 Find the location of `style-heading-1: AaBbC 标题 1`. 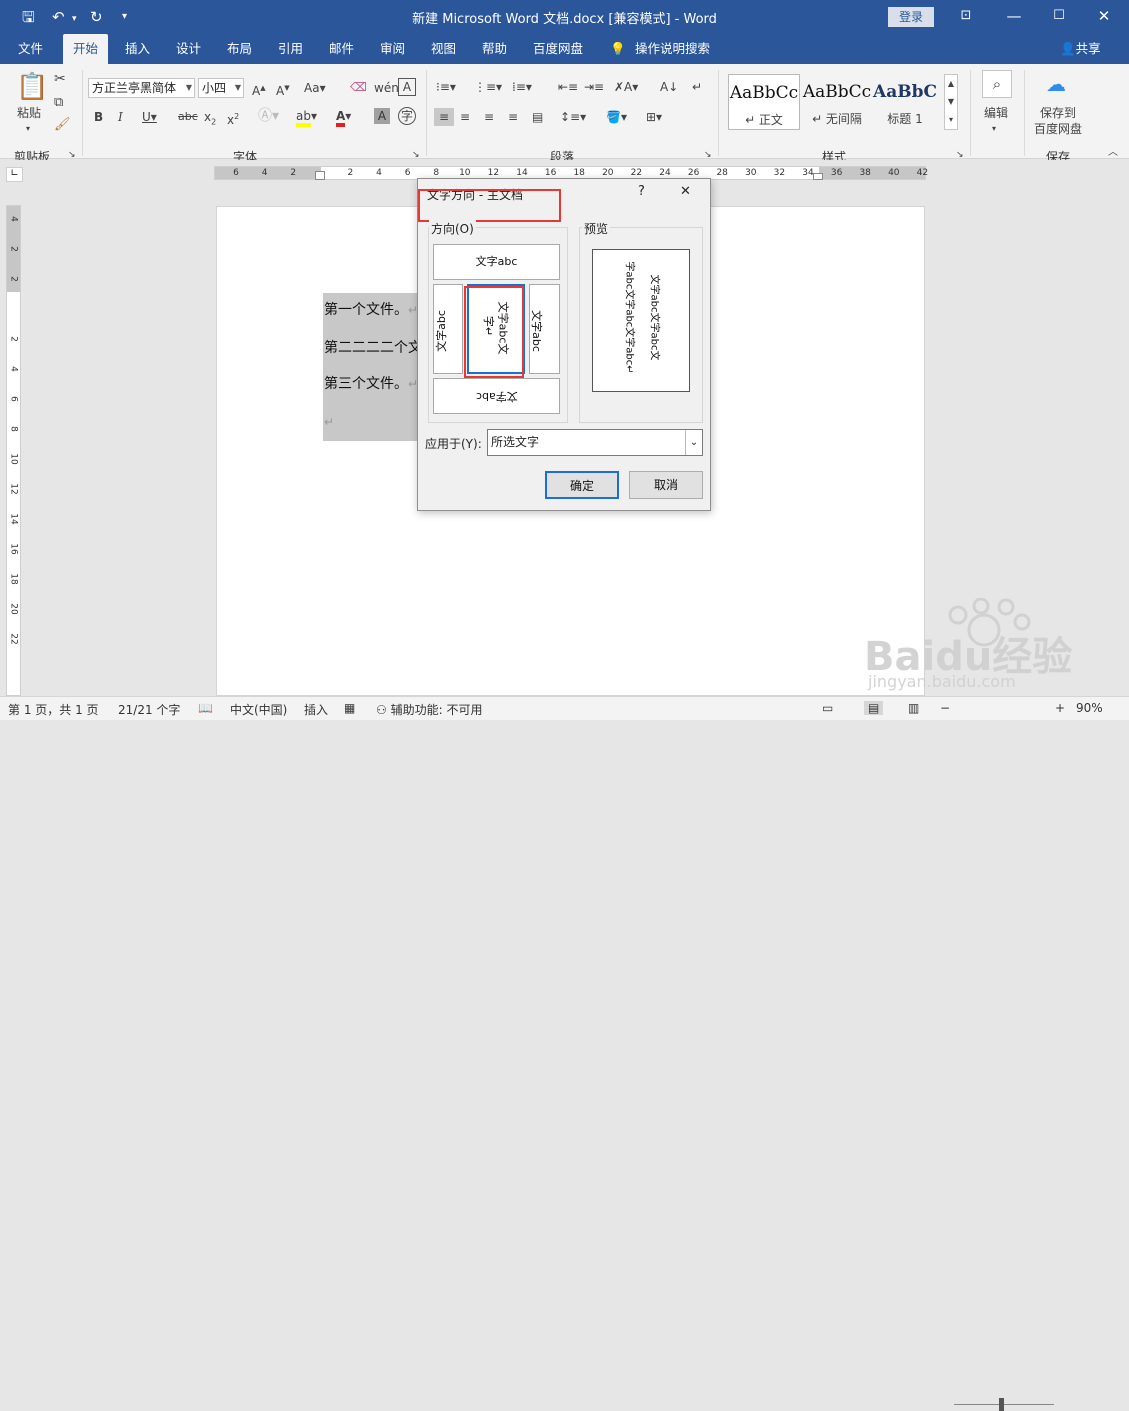

style-heading-1: AaBbC 标题 1 is located at coordinates (905, 102).